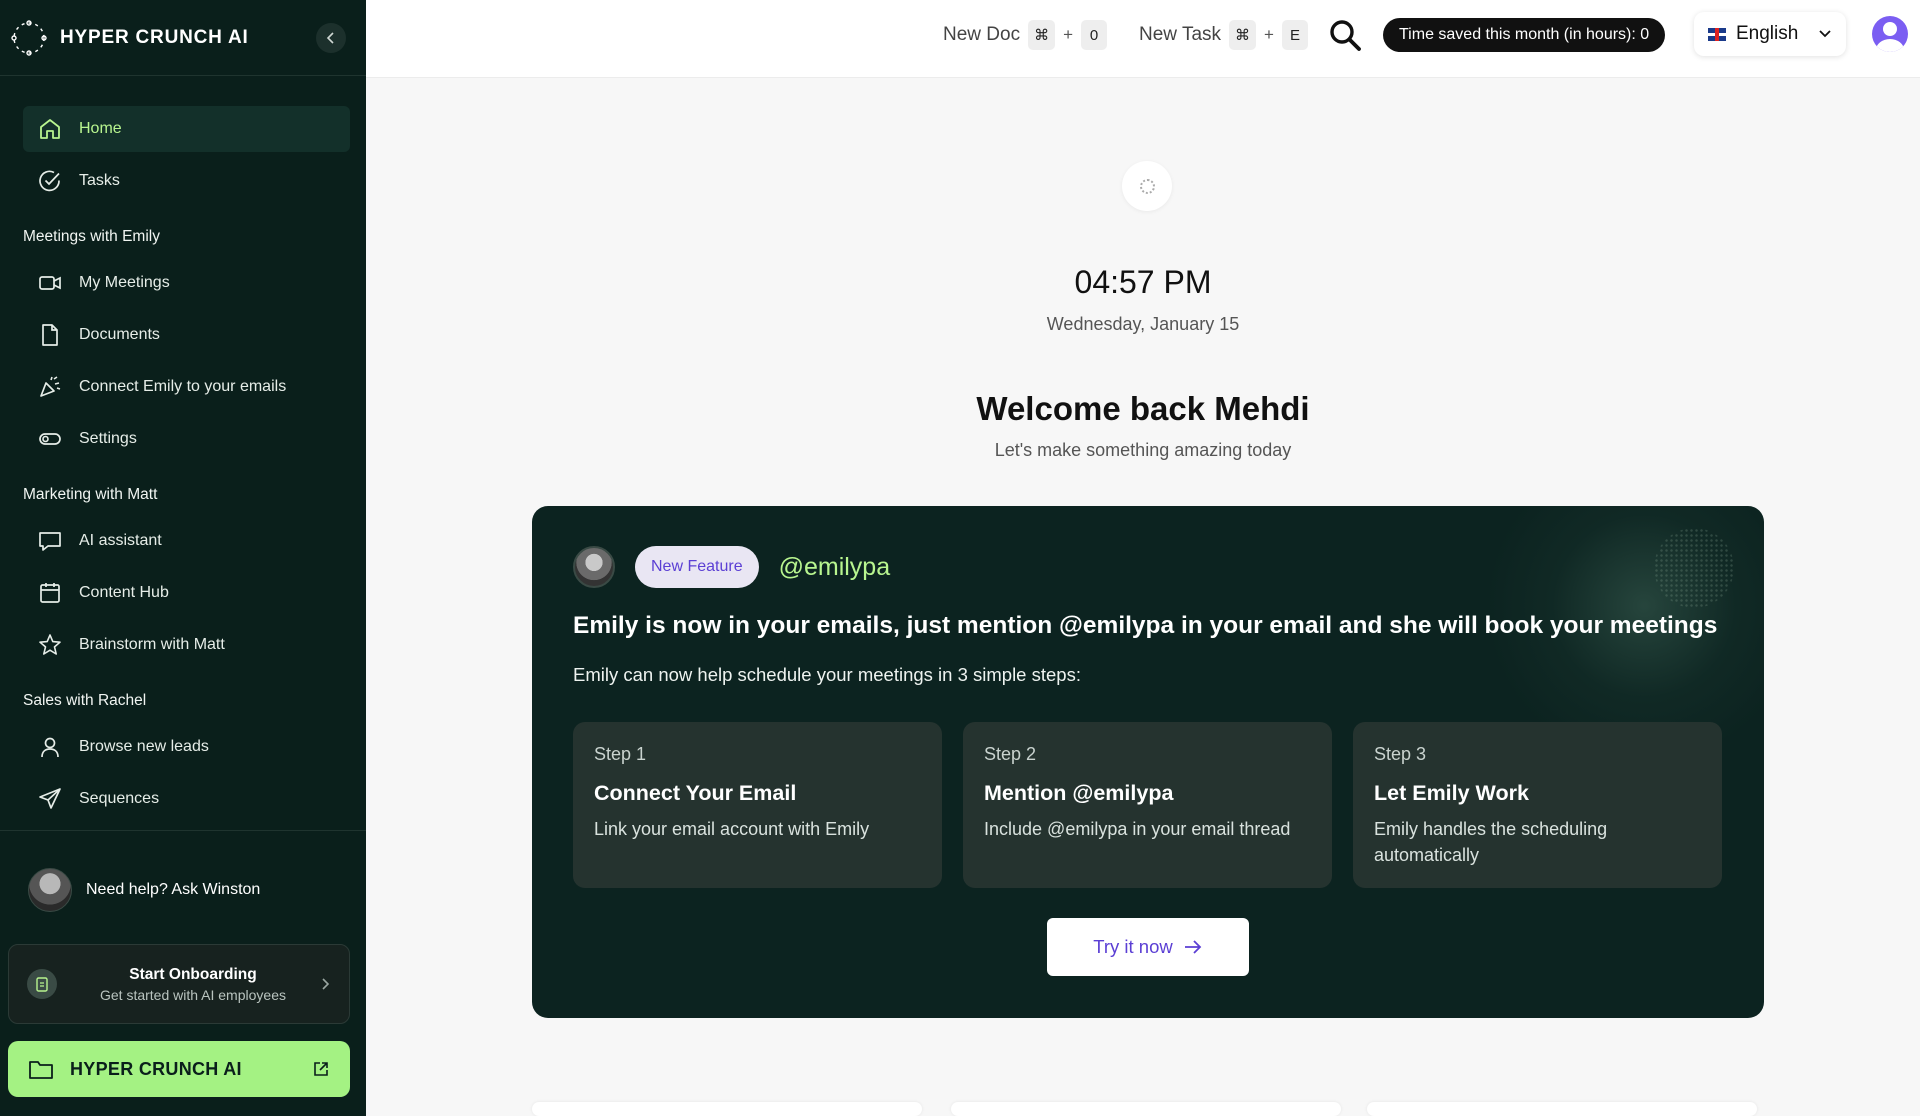 The height and width of the screenshot is (1116, 1920). Describe the element at coordinates (183, 386) in the screenshot. I see `sidebar-item-label: Connect Emily to your emails` at that location.